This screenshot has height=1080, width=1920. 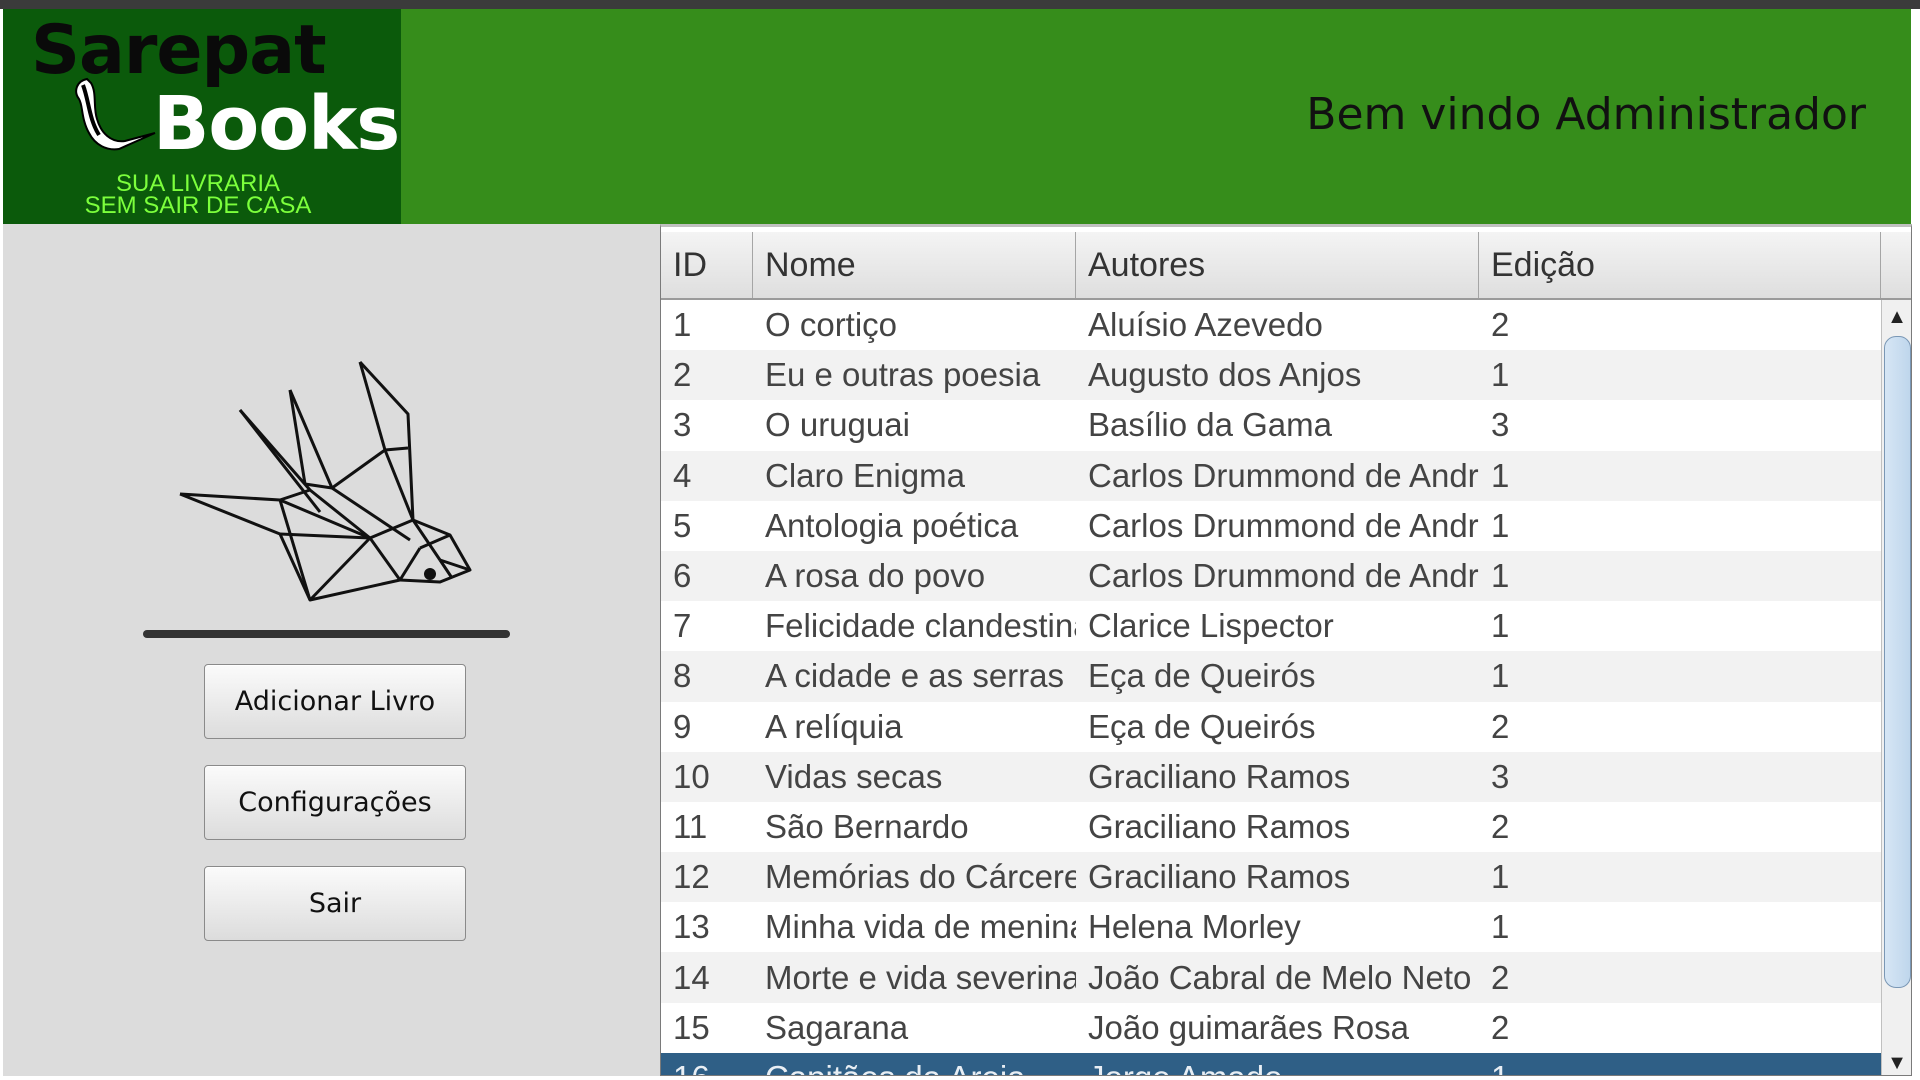 I want to click on table-row: 1 O cortiço Aluísio Azevedo 2, so click(x=1271, y=325).